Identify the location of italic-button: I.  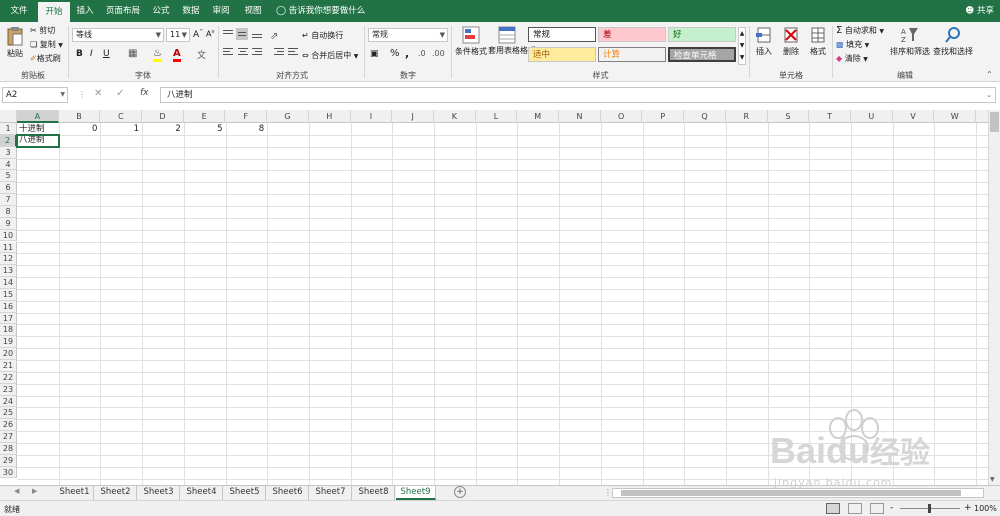
(91, 54).